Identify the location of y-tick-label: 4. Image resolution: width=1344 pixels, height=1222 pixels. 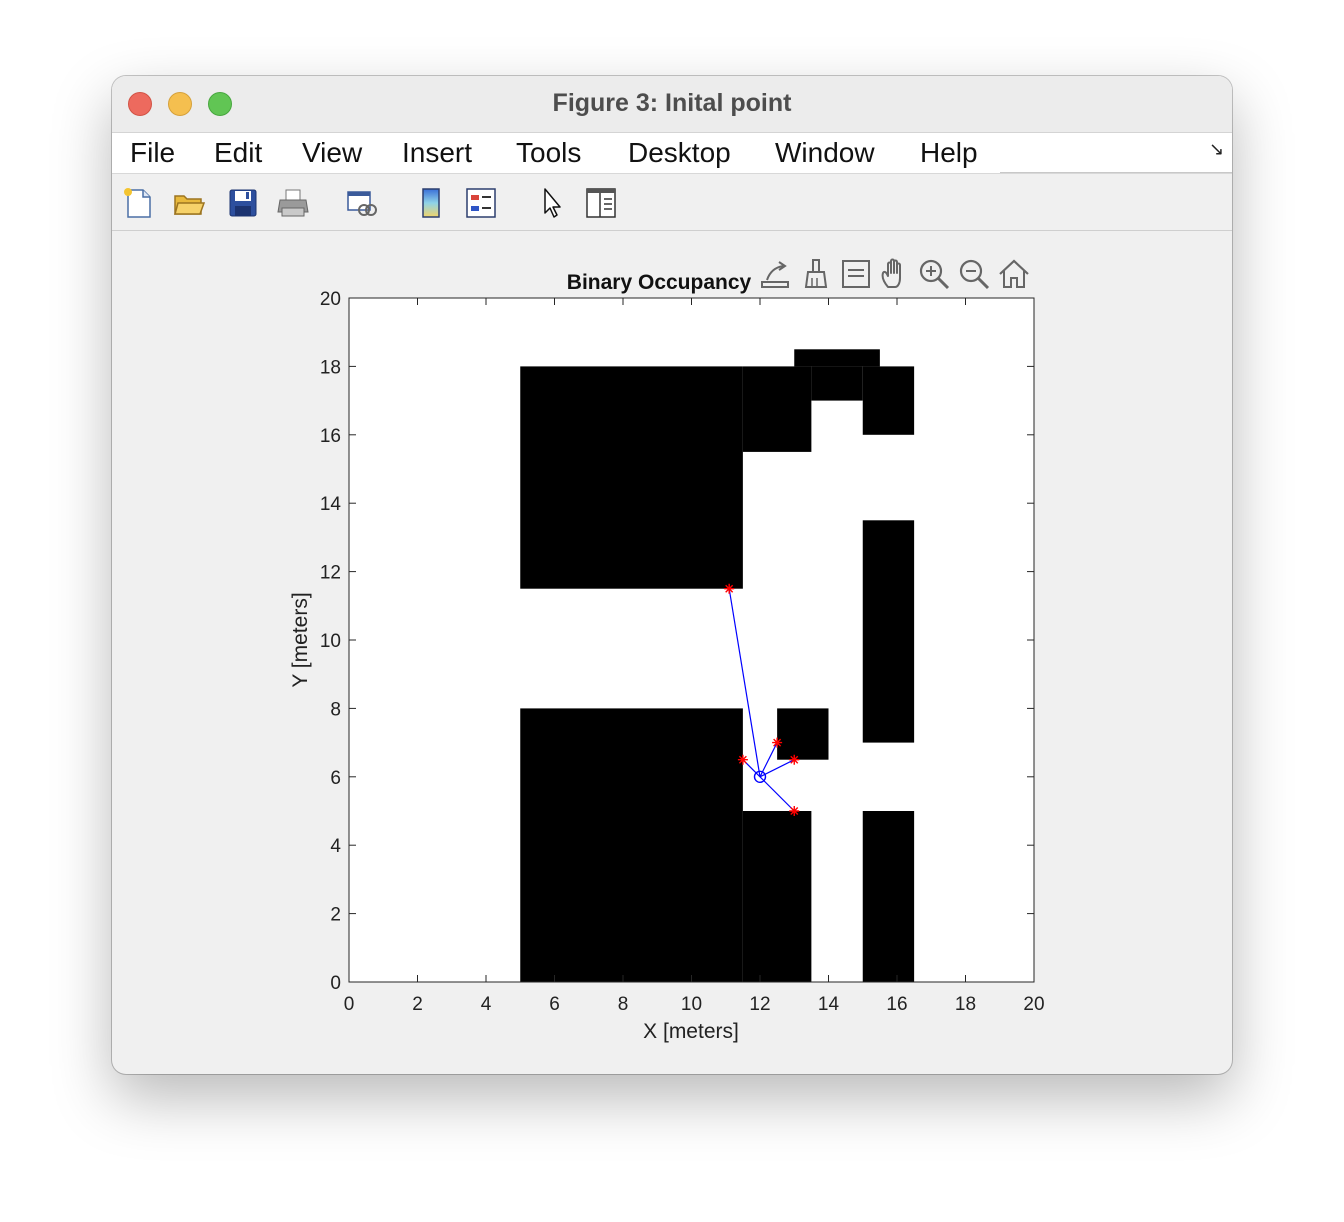
(335, 846).